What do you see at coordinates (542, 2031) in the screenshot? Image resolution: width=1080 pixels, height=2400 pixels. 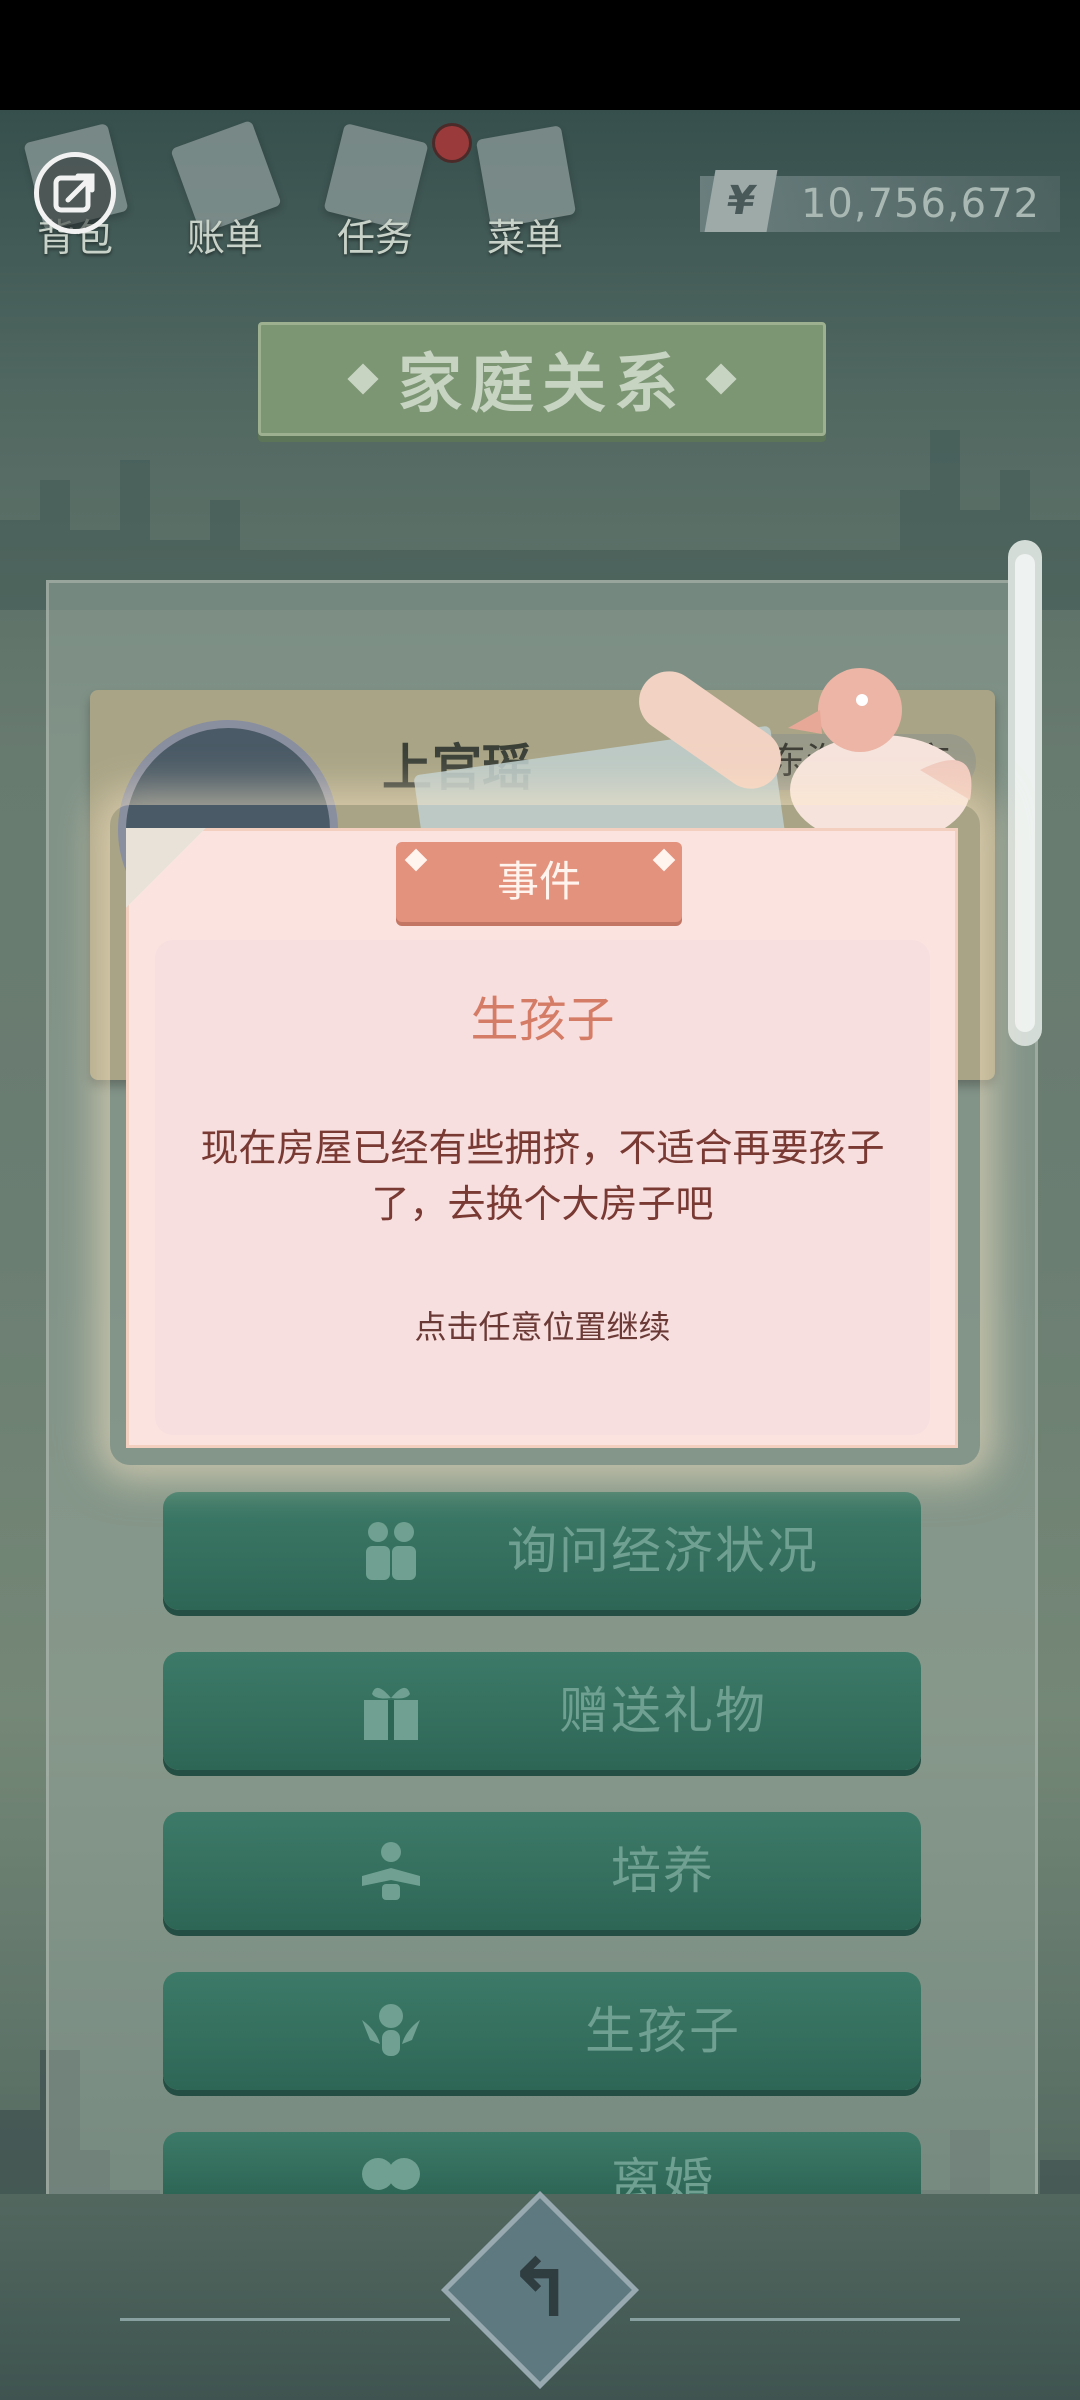 I see `have-child-button: 生孩子` at bounding box center [542, 2031].